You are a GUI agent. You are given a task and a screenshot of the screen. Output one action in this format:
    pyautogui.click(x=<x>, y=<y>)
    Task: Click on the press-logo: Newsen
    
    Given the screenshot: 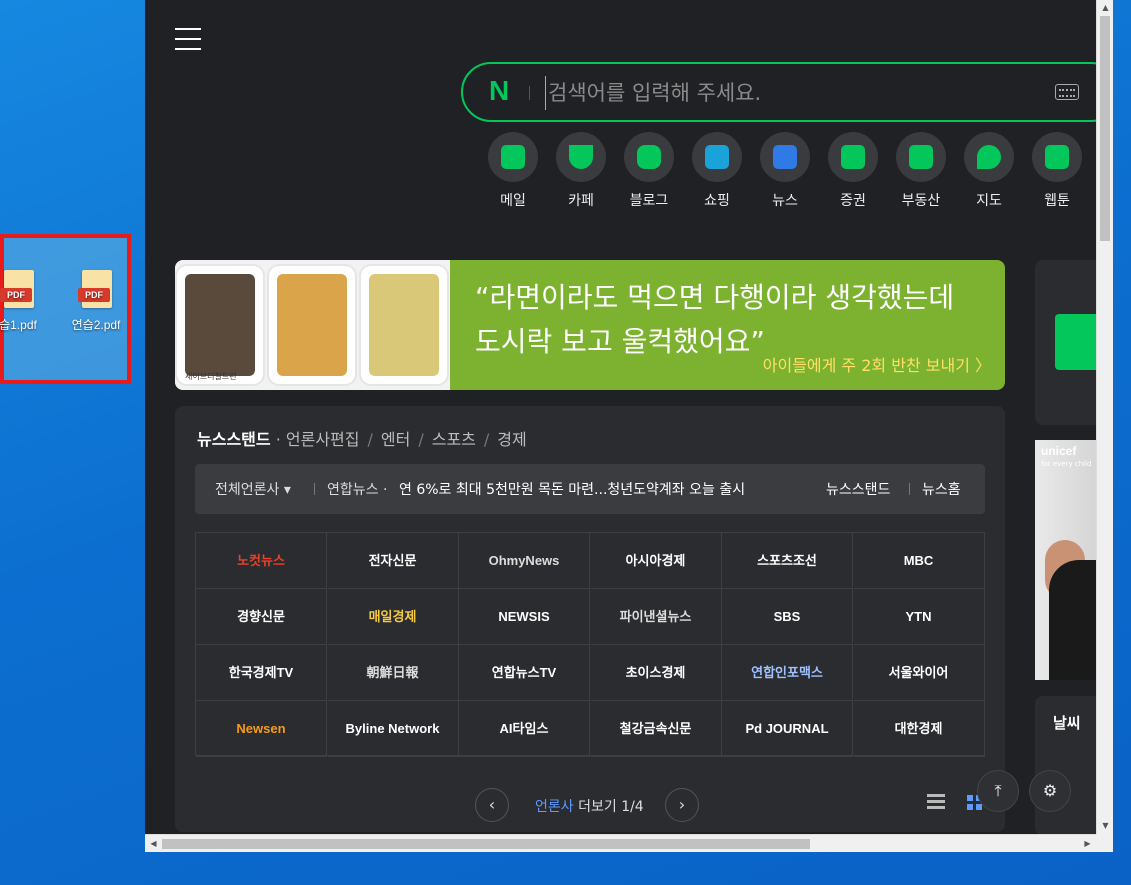 What is the action you would take?
    pyautogui.click(x=261, y=729)
    